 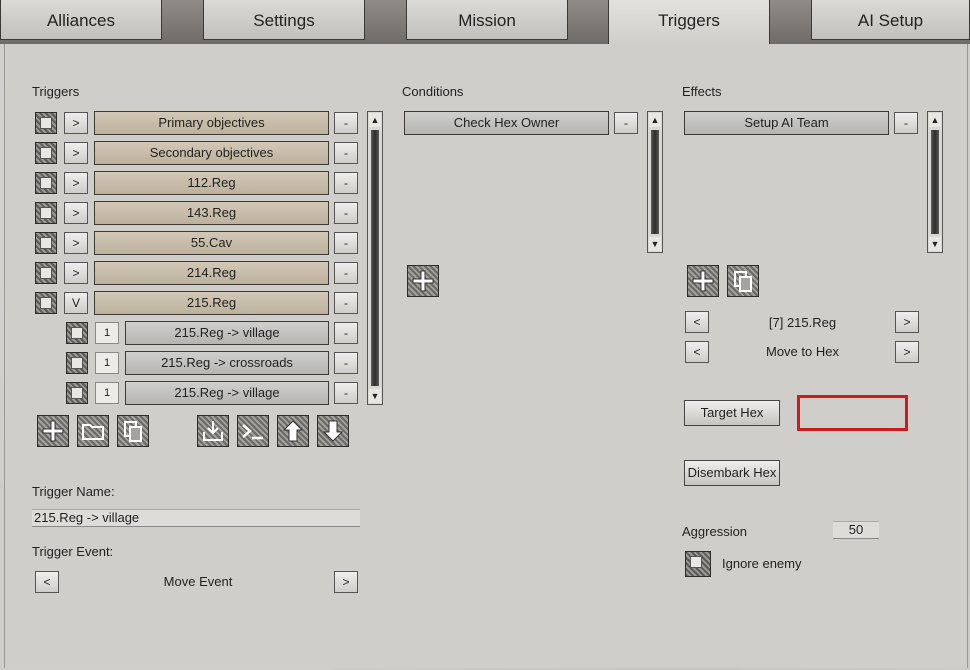 I want to click on trigger-item: 215.Reg, so click(x=211, y=303).